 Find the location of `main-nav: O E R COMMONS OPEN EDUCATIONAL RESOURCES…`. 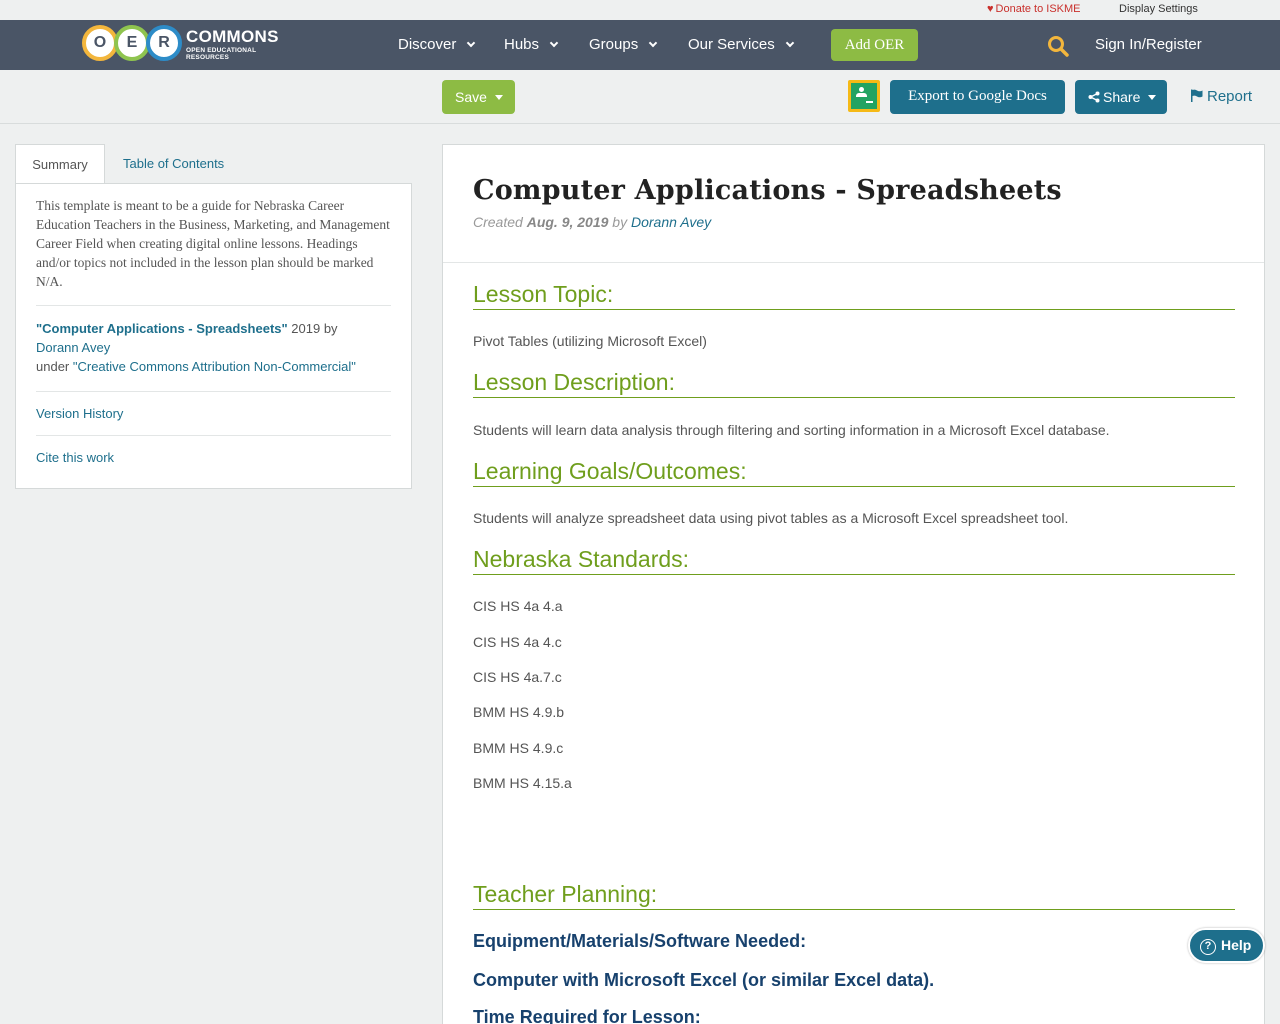

main-nav: O E R COMMONS OPEN EDUCATIONAL RESOURCES… is located at coordinates (640, 45).